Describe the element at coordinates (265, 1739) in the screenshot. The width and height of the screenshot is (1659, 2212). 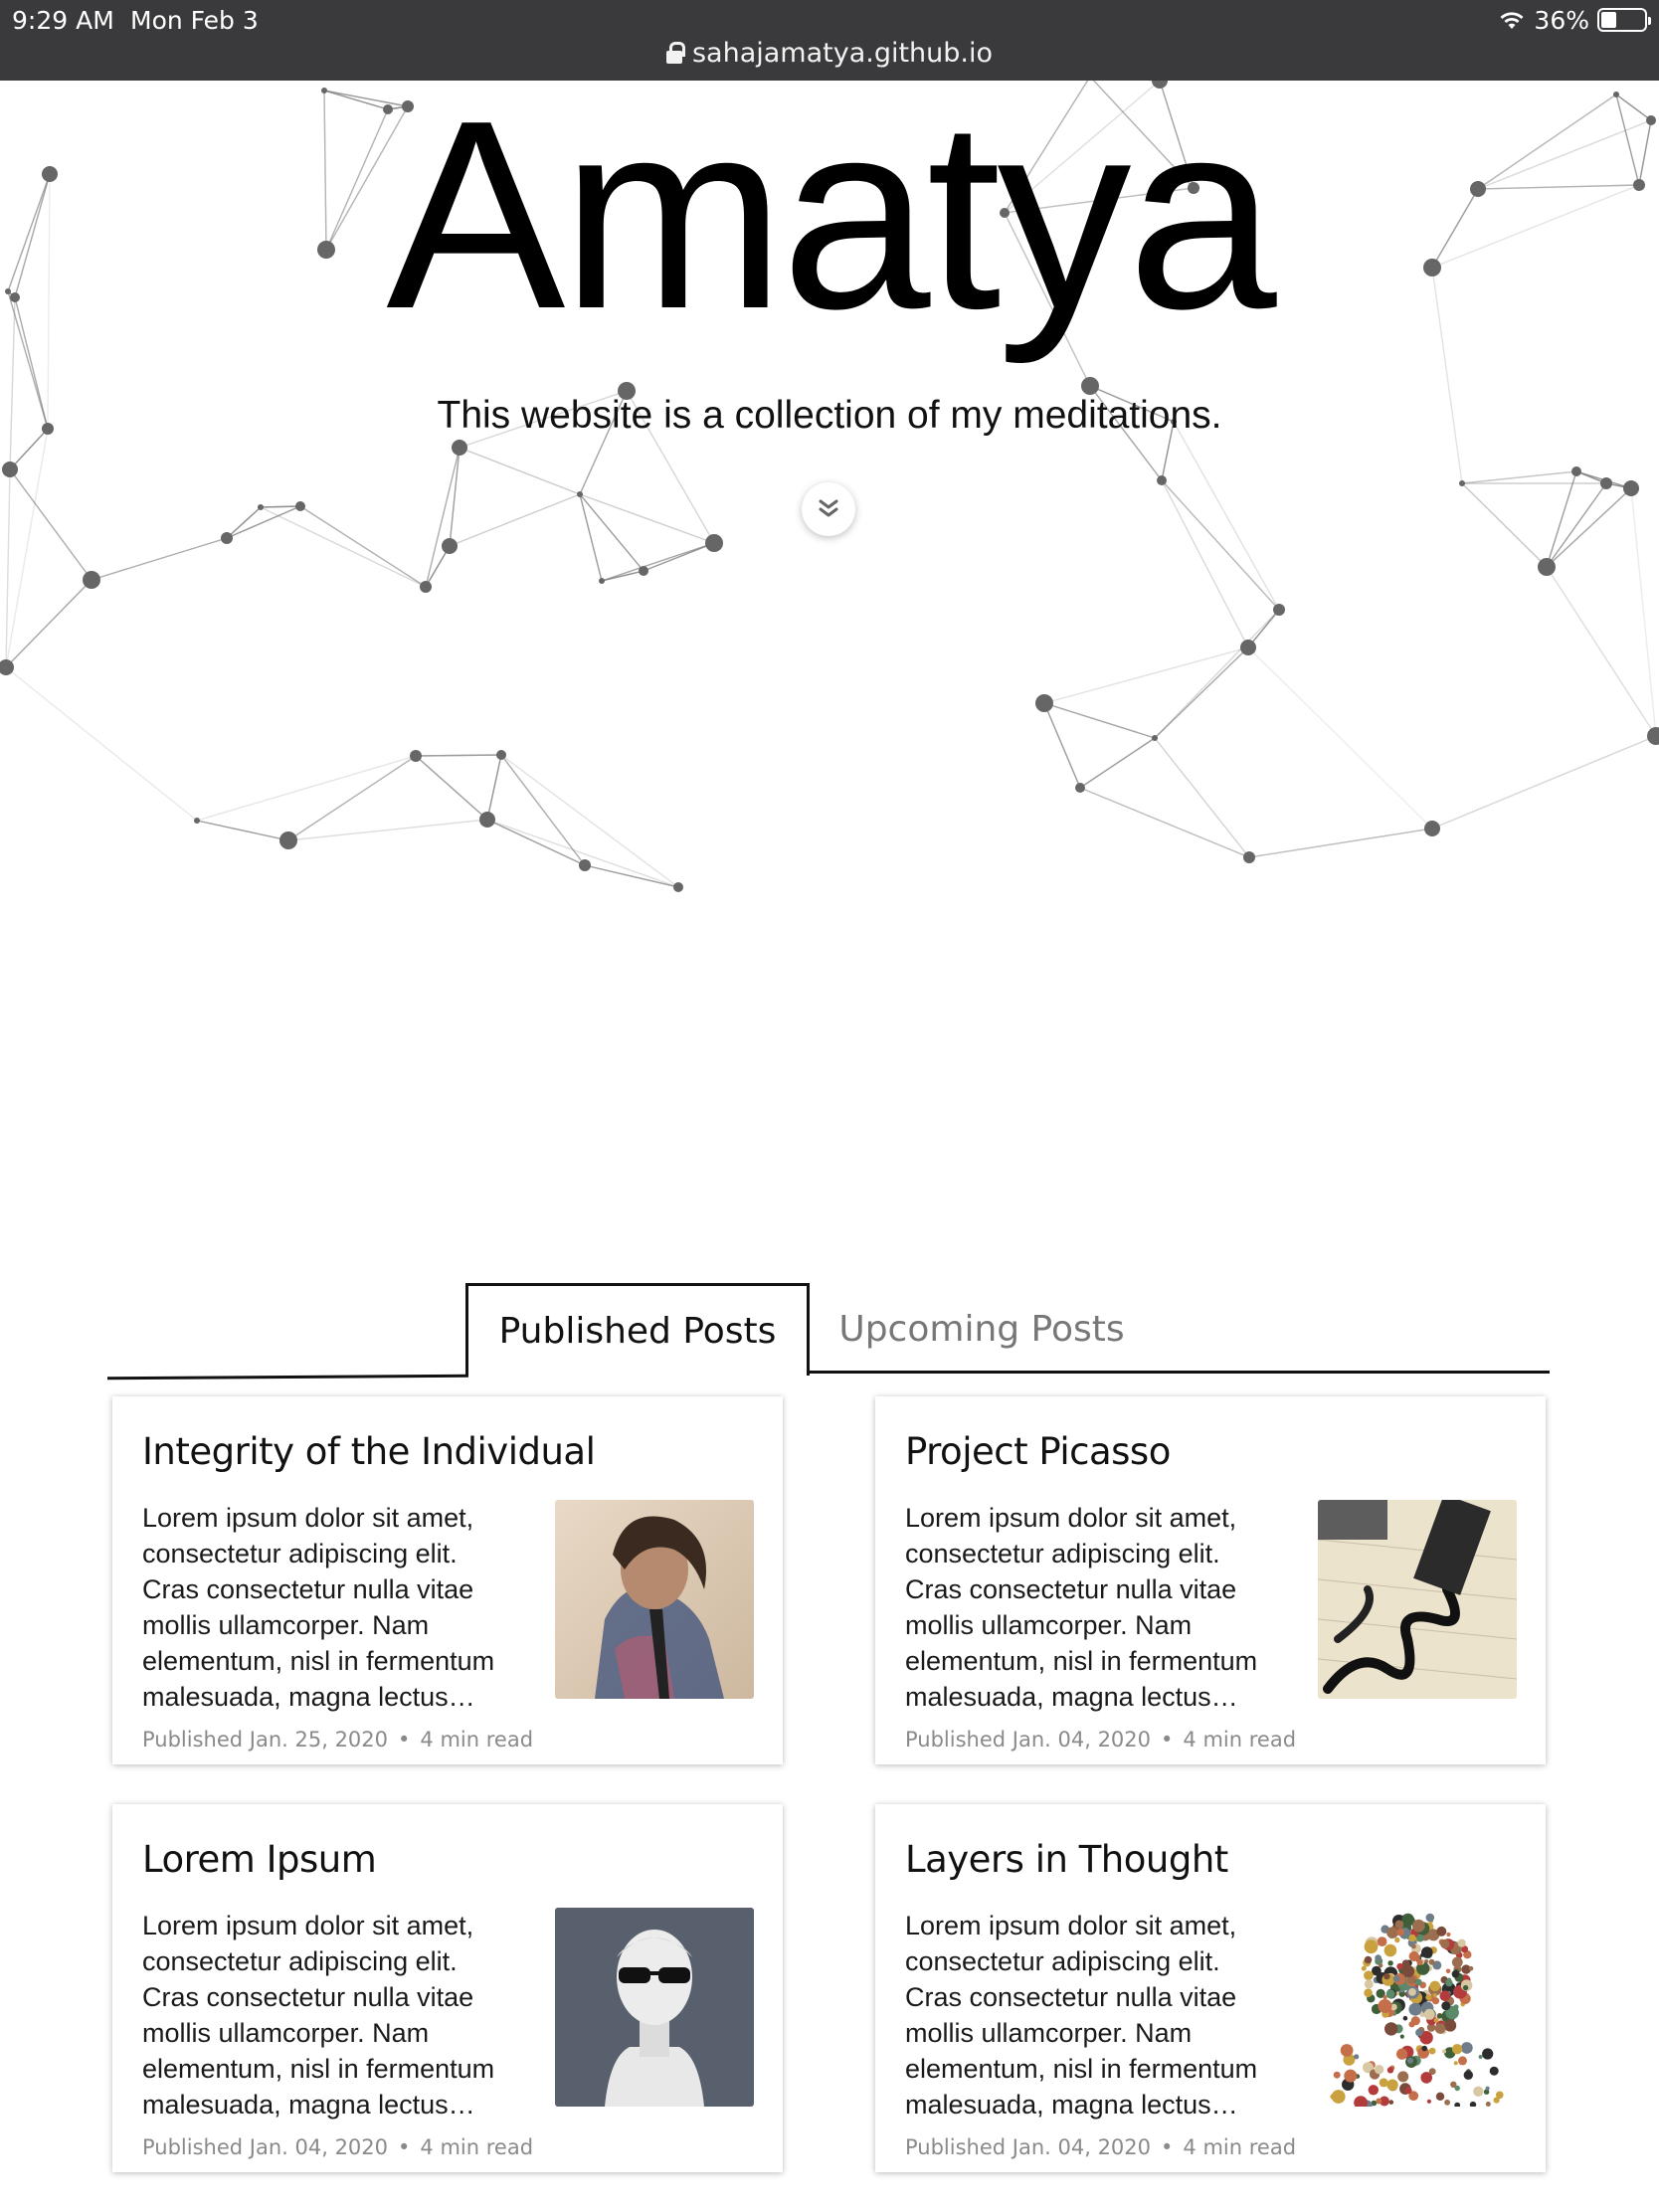
I see `post-date: Published Jan. 25, 2020` at that location.